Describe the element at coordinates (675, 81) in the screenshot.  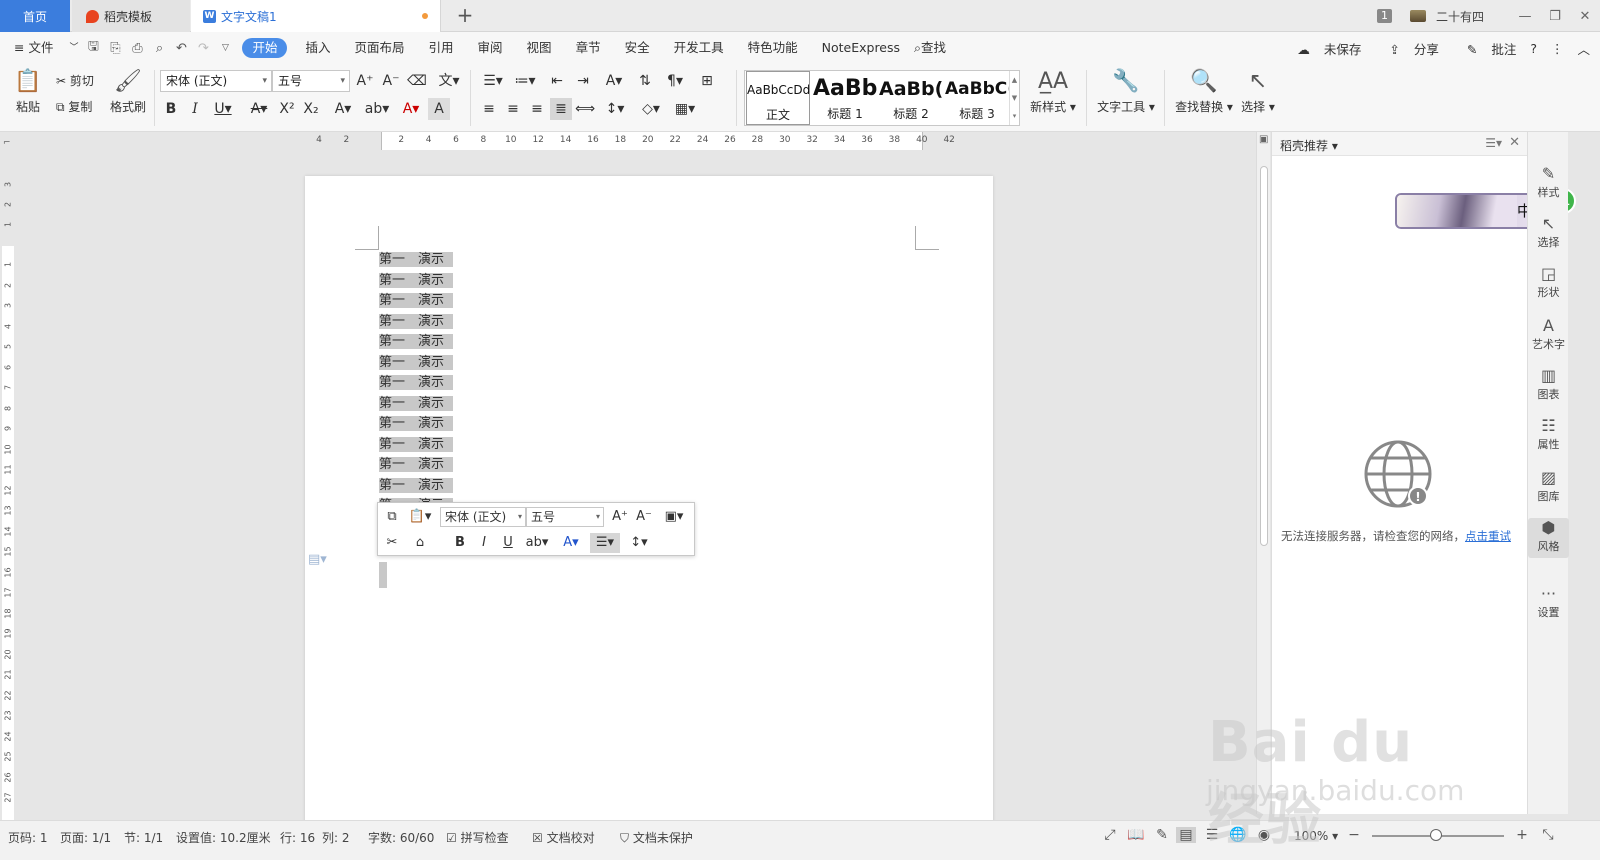
I see `show-marks-icon: ¶▾` at that location.